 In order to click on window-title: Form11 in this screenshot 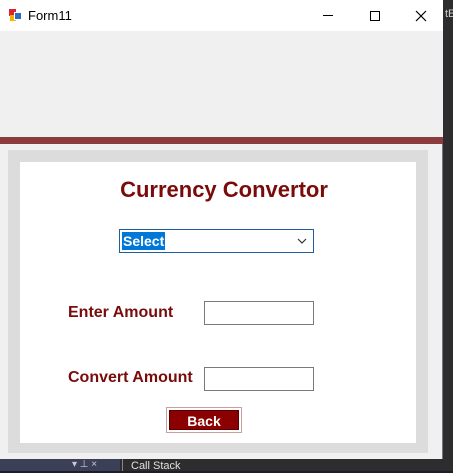, I will do `click(50, 15)`.